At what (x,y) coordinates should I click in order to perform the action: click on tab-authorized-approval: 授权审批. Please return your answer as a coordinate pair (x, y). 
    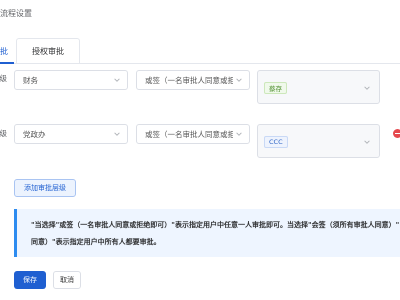
    Looking at the image, I should click on (48, 51).